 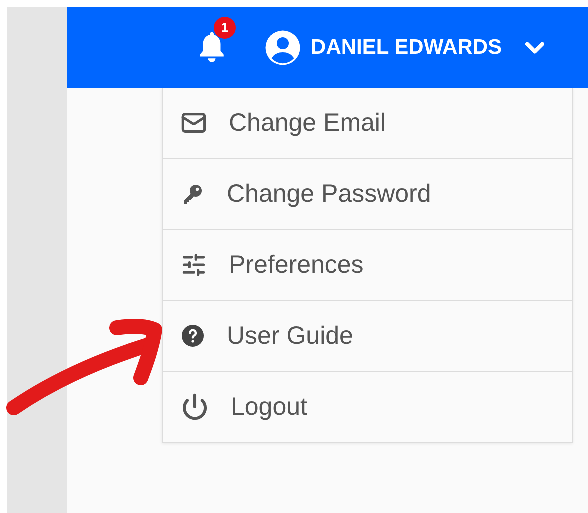 What do you see at coordinates (367, 123) in the screenshot?
I see `menu-item: Change Email` at bounding box center [367, 123].